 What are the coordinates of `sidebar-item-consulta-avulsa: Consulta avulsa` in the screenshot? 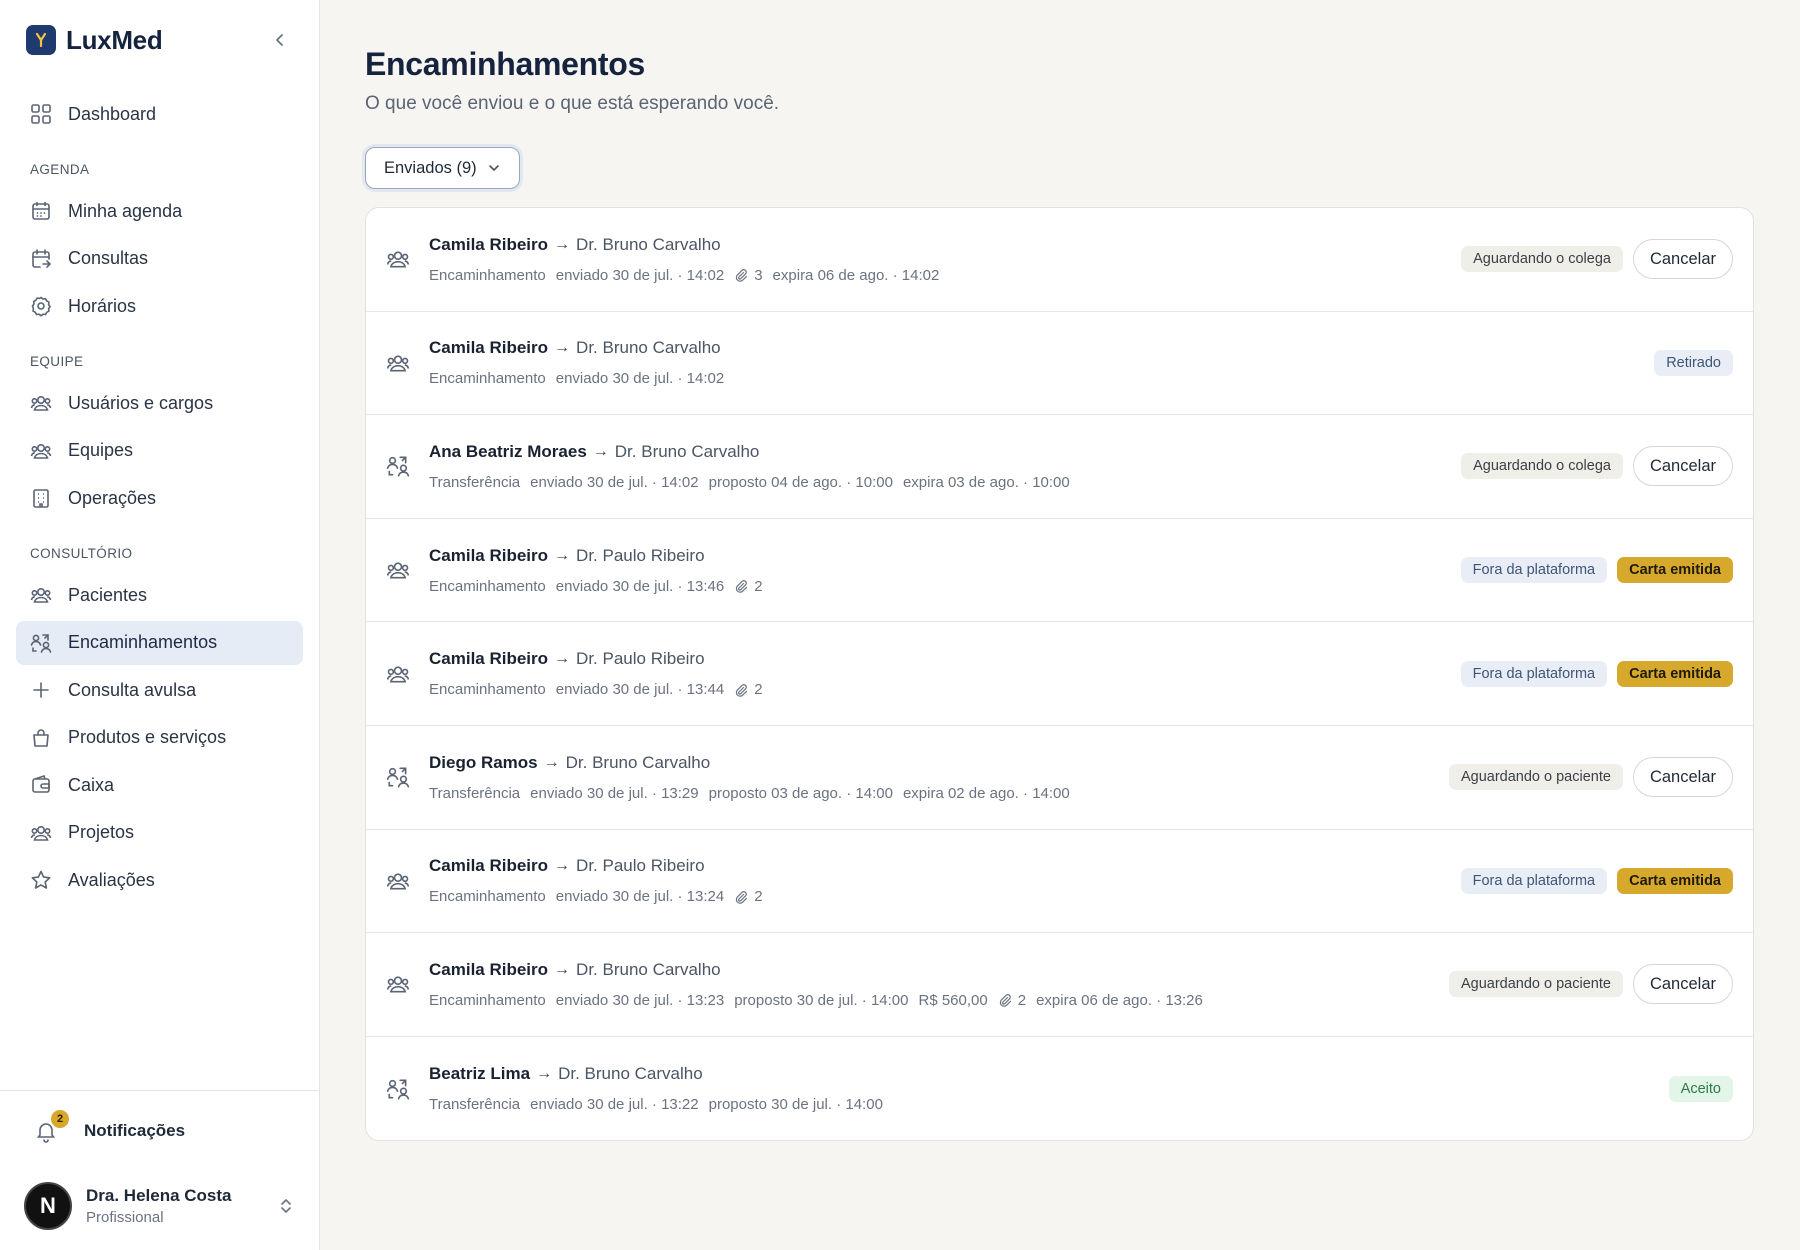 It's located at (159, 690).